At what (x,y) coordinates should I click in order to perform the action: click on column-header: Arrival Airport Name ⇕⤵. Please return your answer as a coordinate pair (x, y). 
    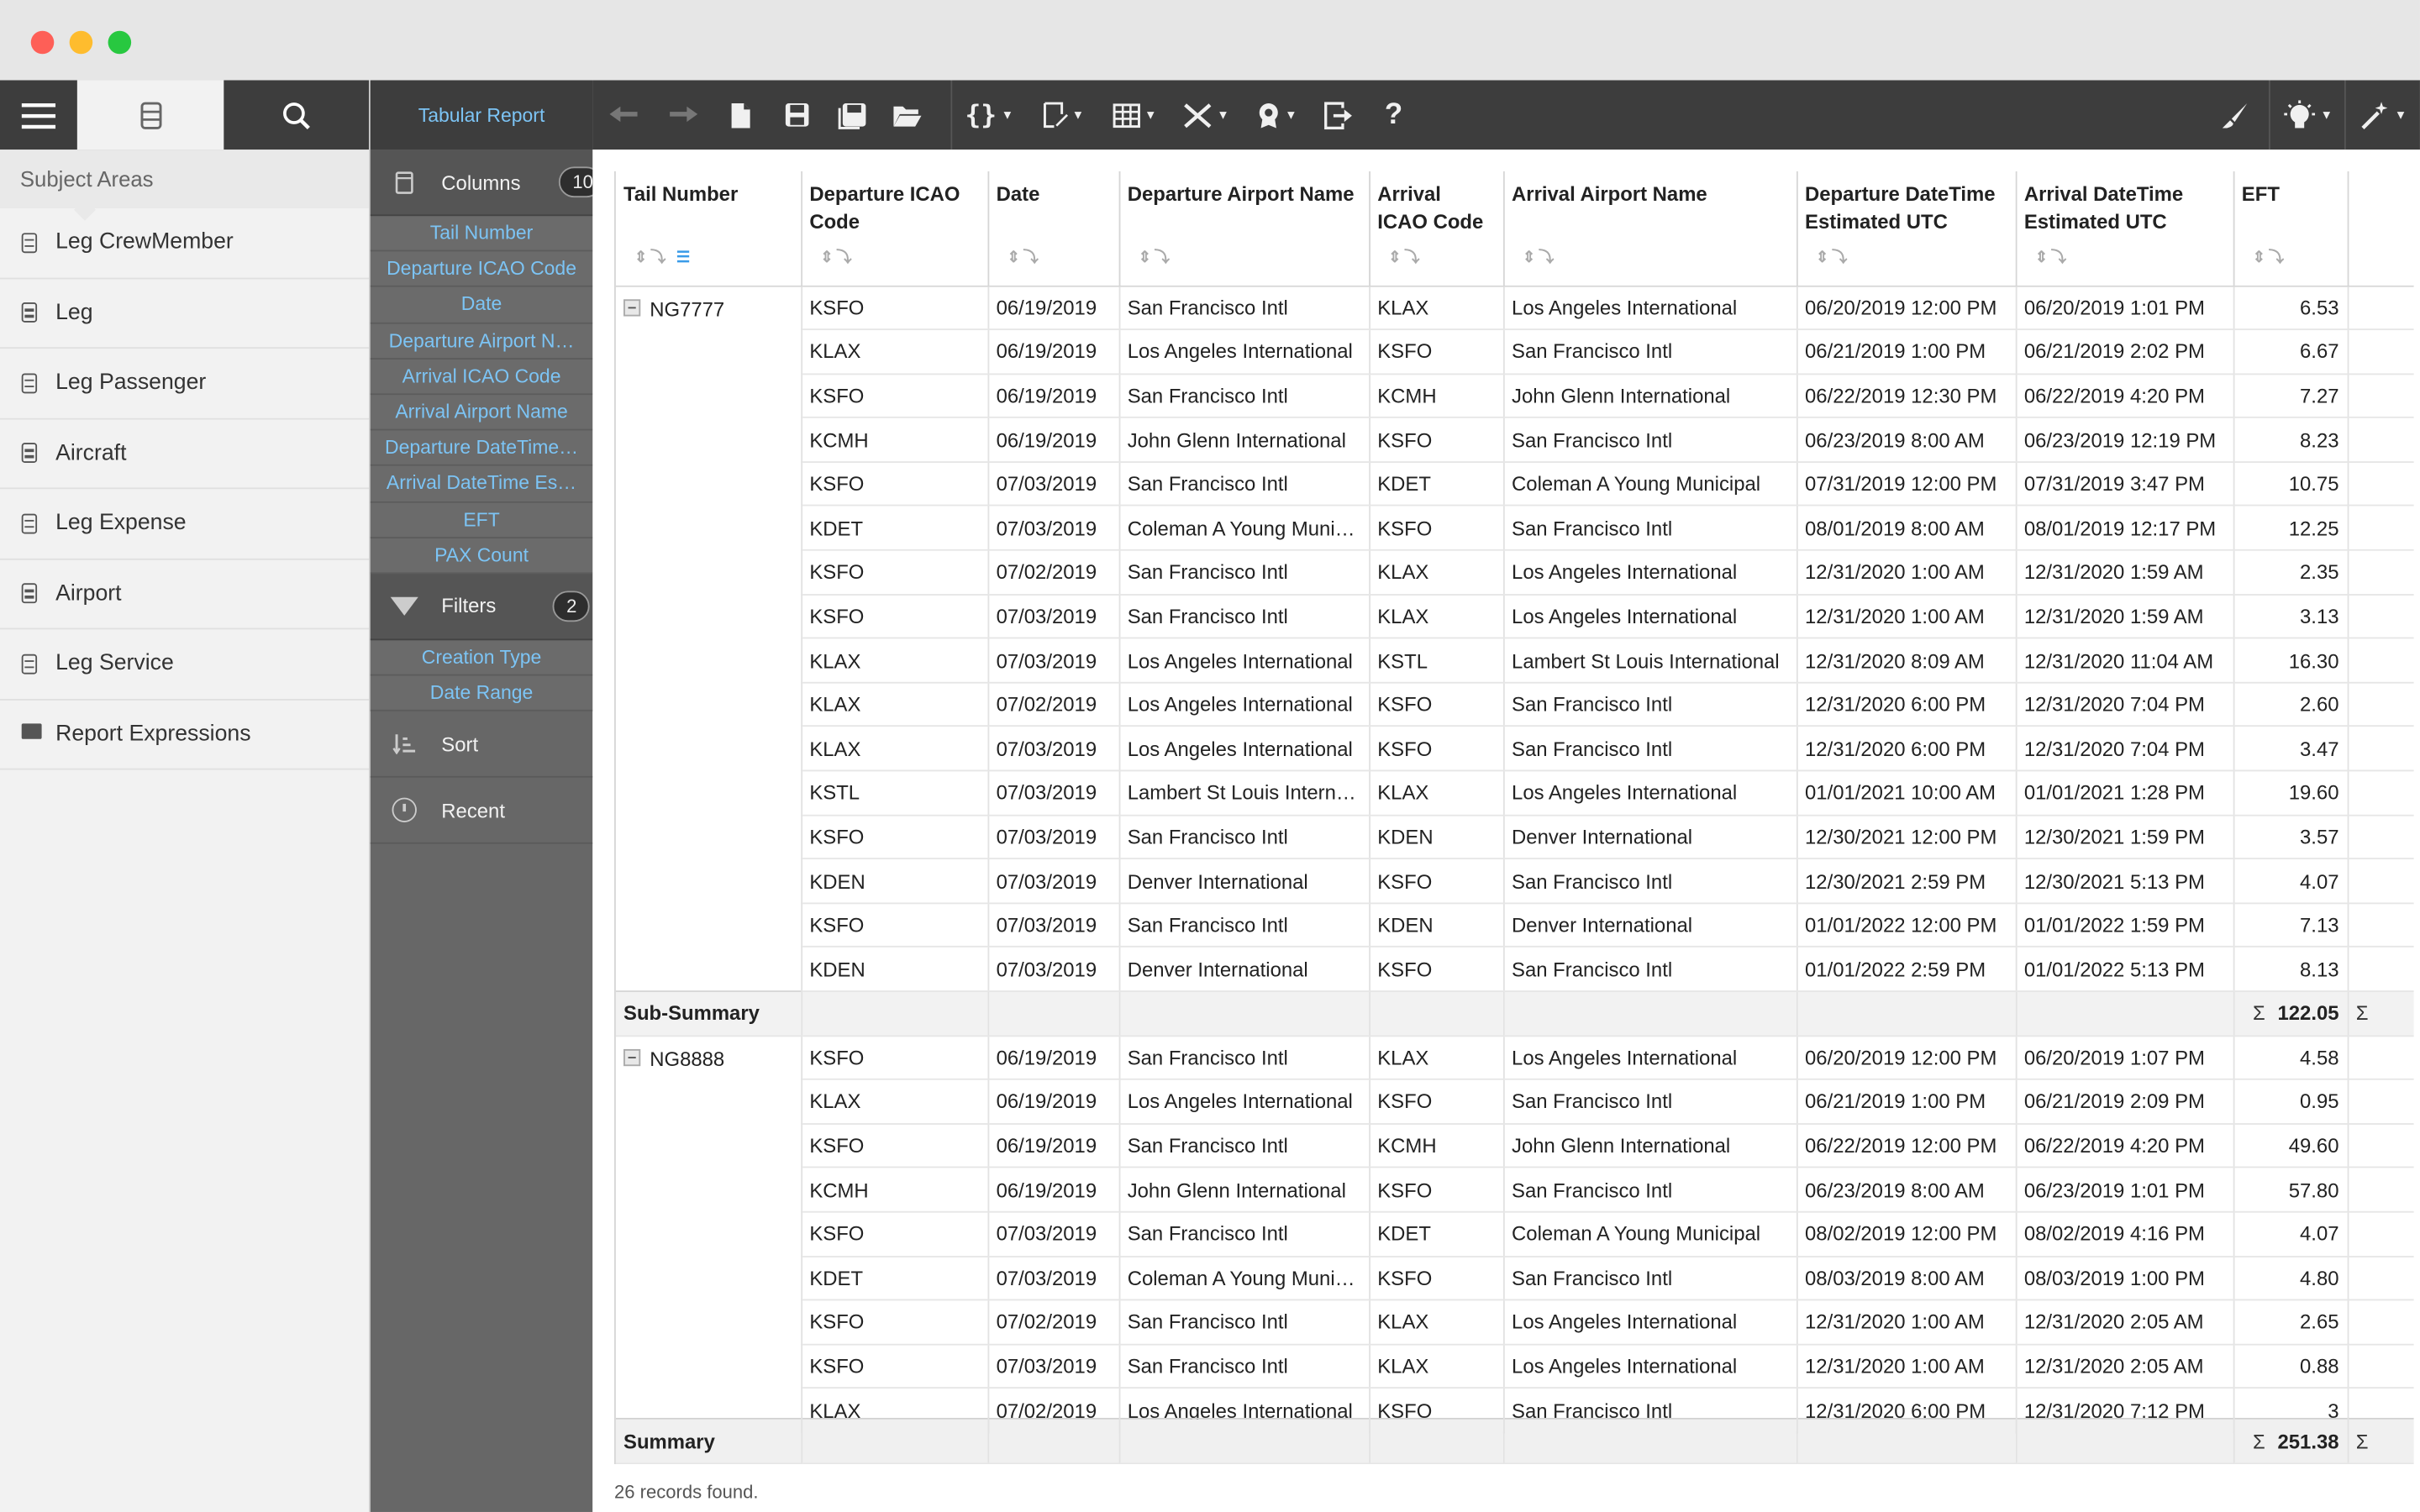
    Looking at the image, I should click on (1650, 228).